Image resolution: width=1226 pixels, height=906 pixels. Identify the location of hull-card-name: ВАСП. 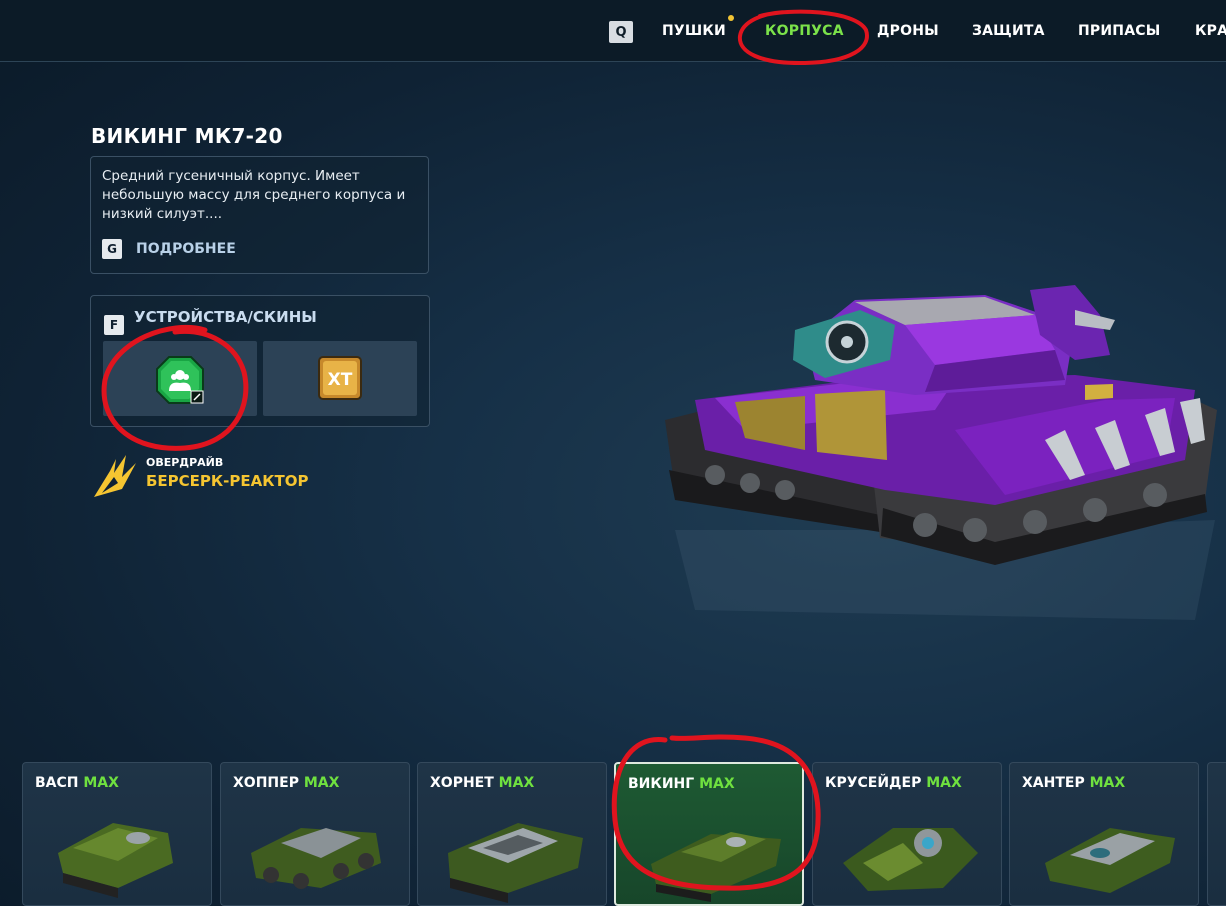
(57, 783).